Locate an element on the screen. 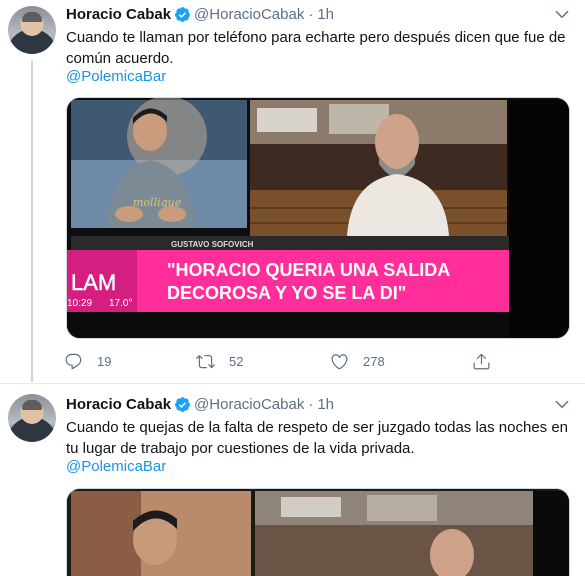 This screenshot has height=576, width=585. reply-icon is located at coordinates (73, 361).